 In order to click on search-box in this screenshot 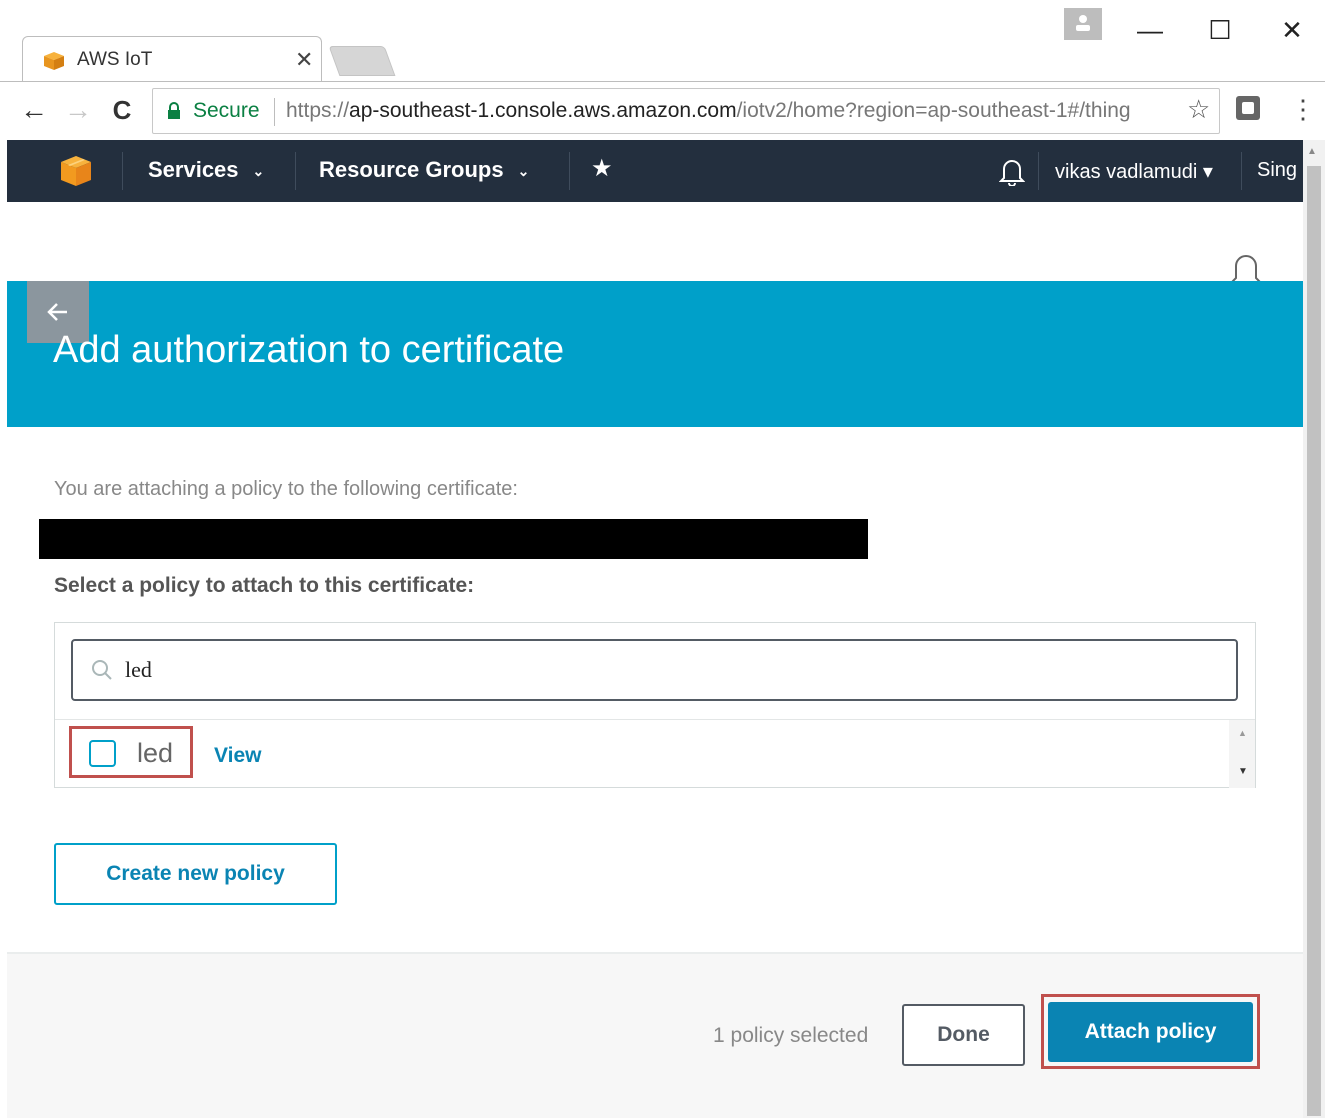, I will do `click(654, 670)`.